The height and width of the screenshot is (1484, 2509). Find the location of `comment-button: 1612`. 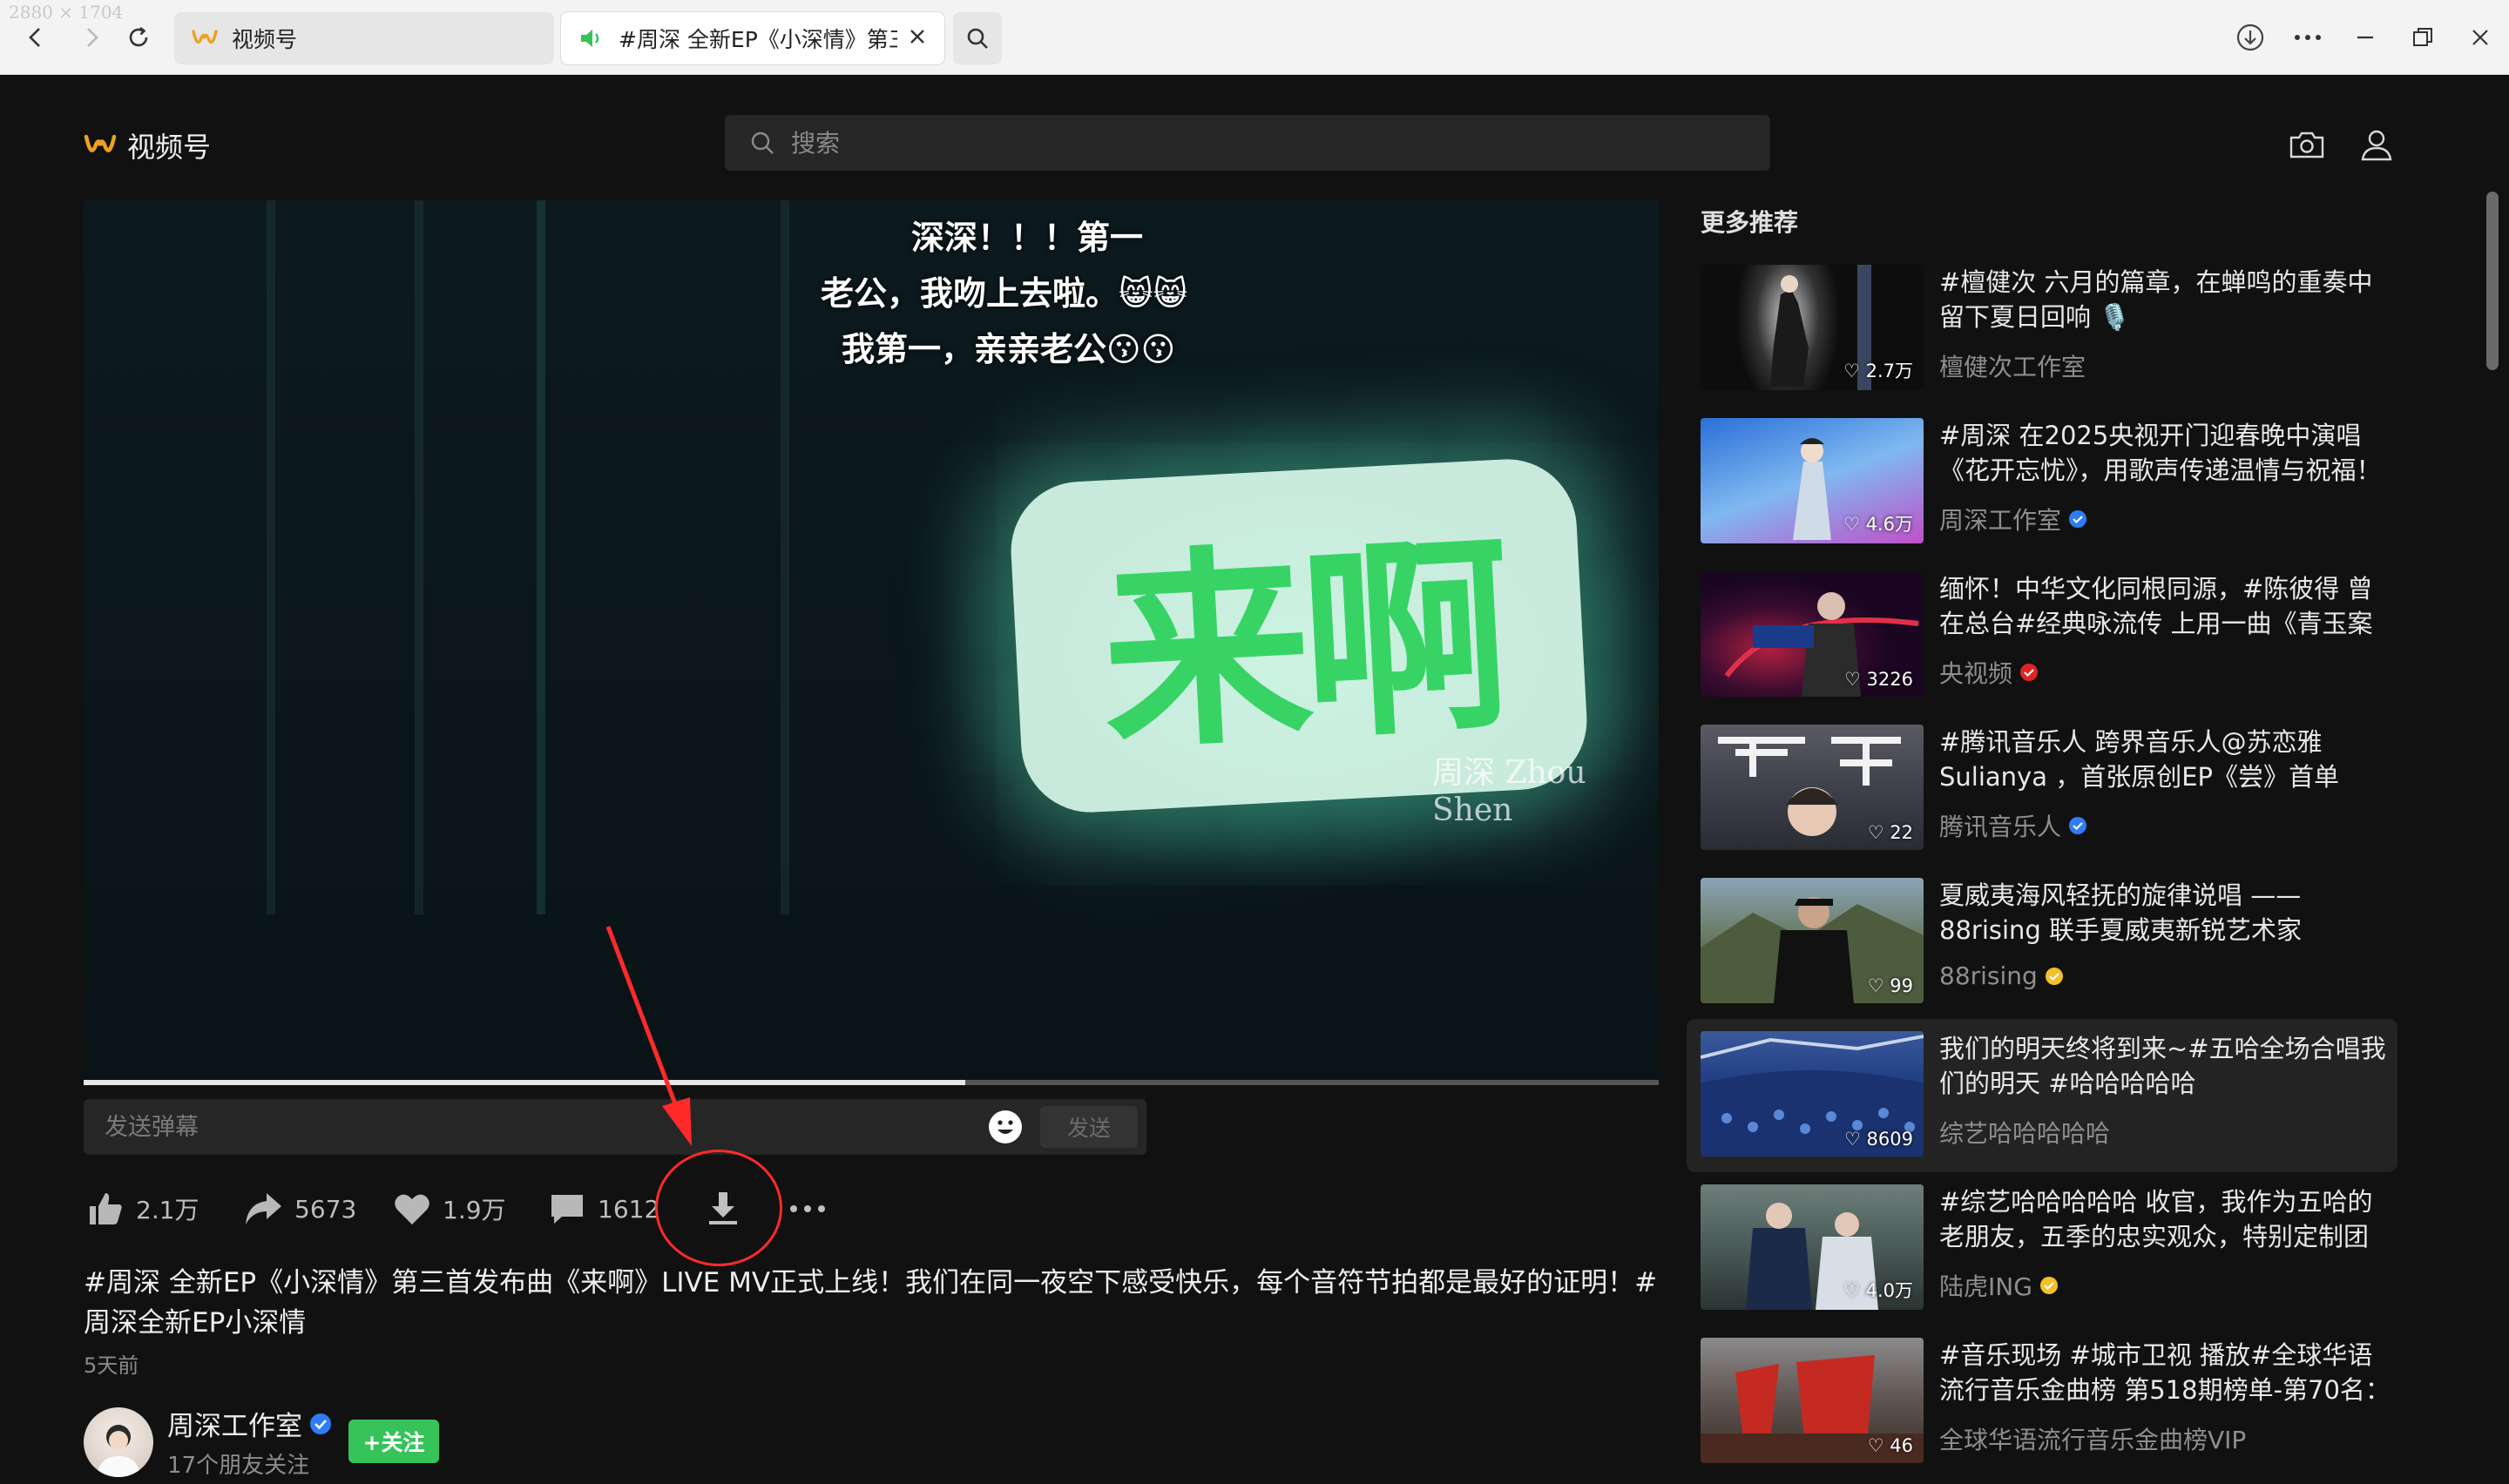

comment-button: 1612 is located at coordinates (604, 1208).